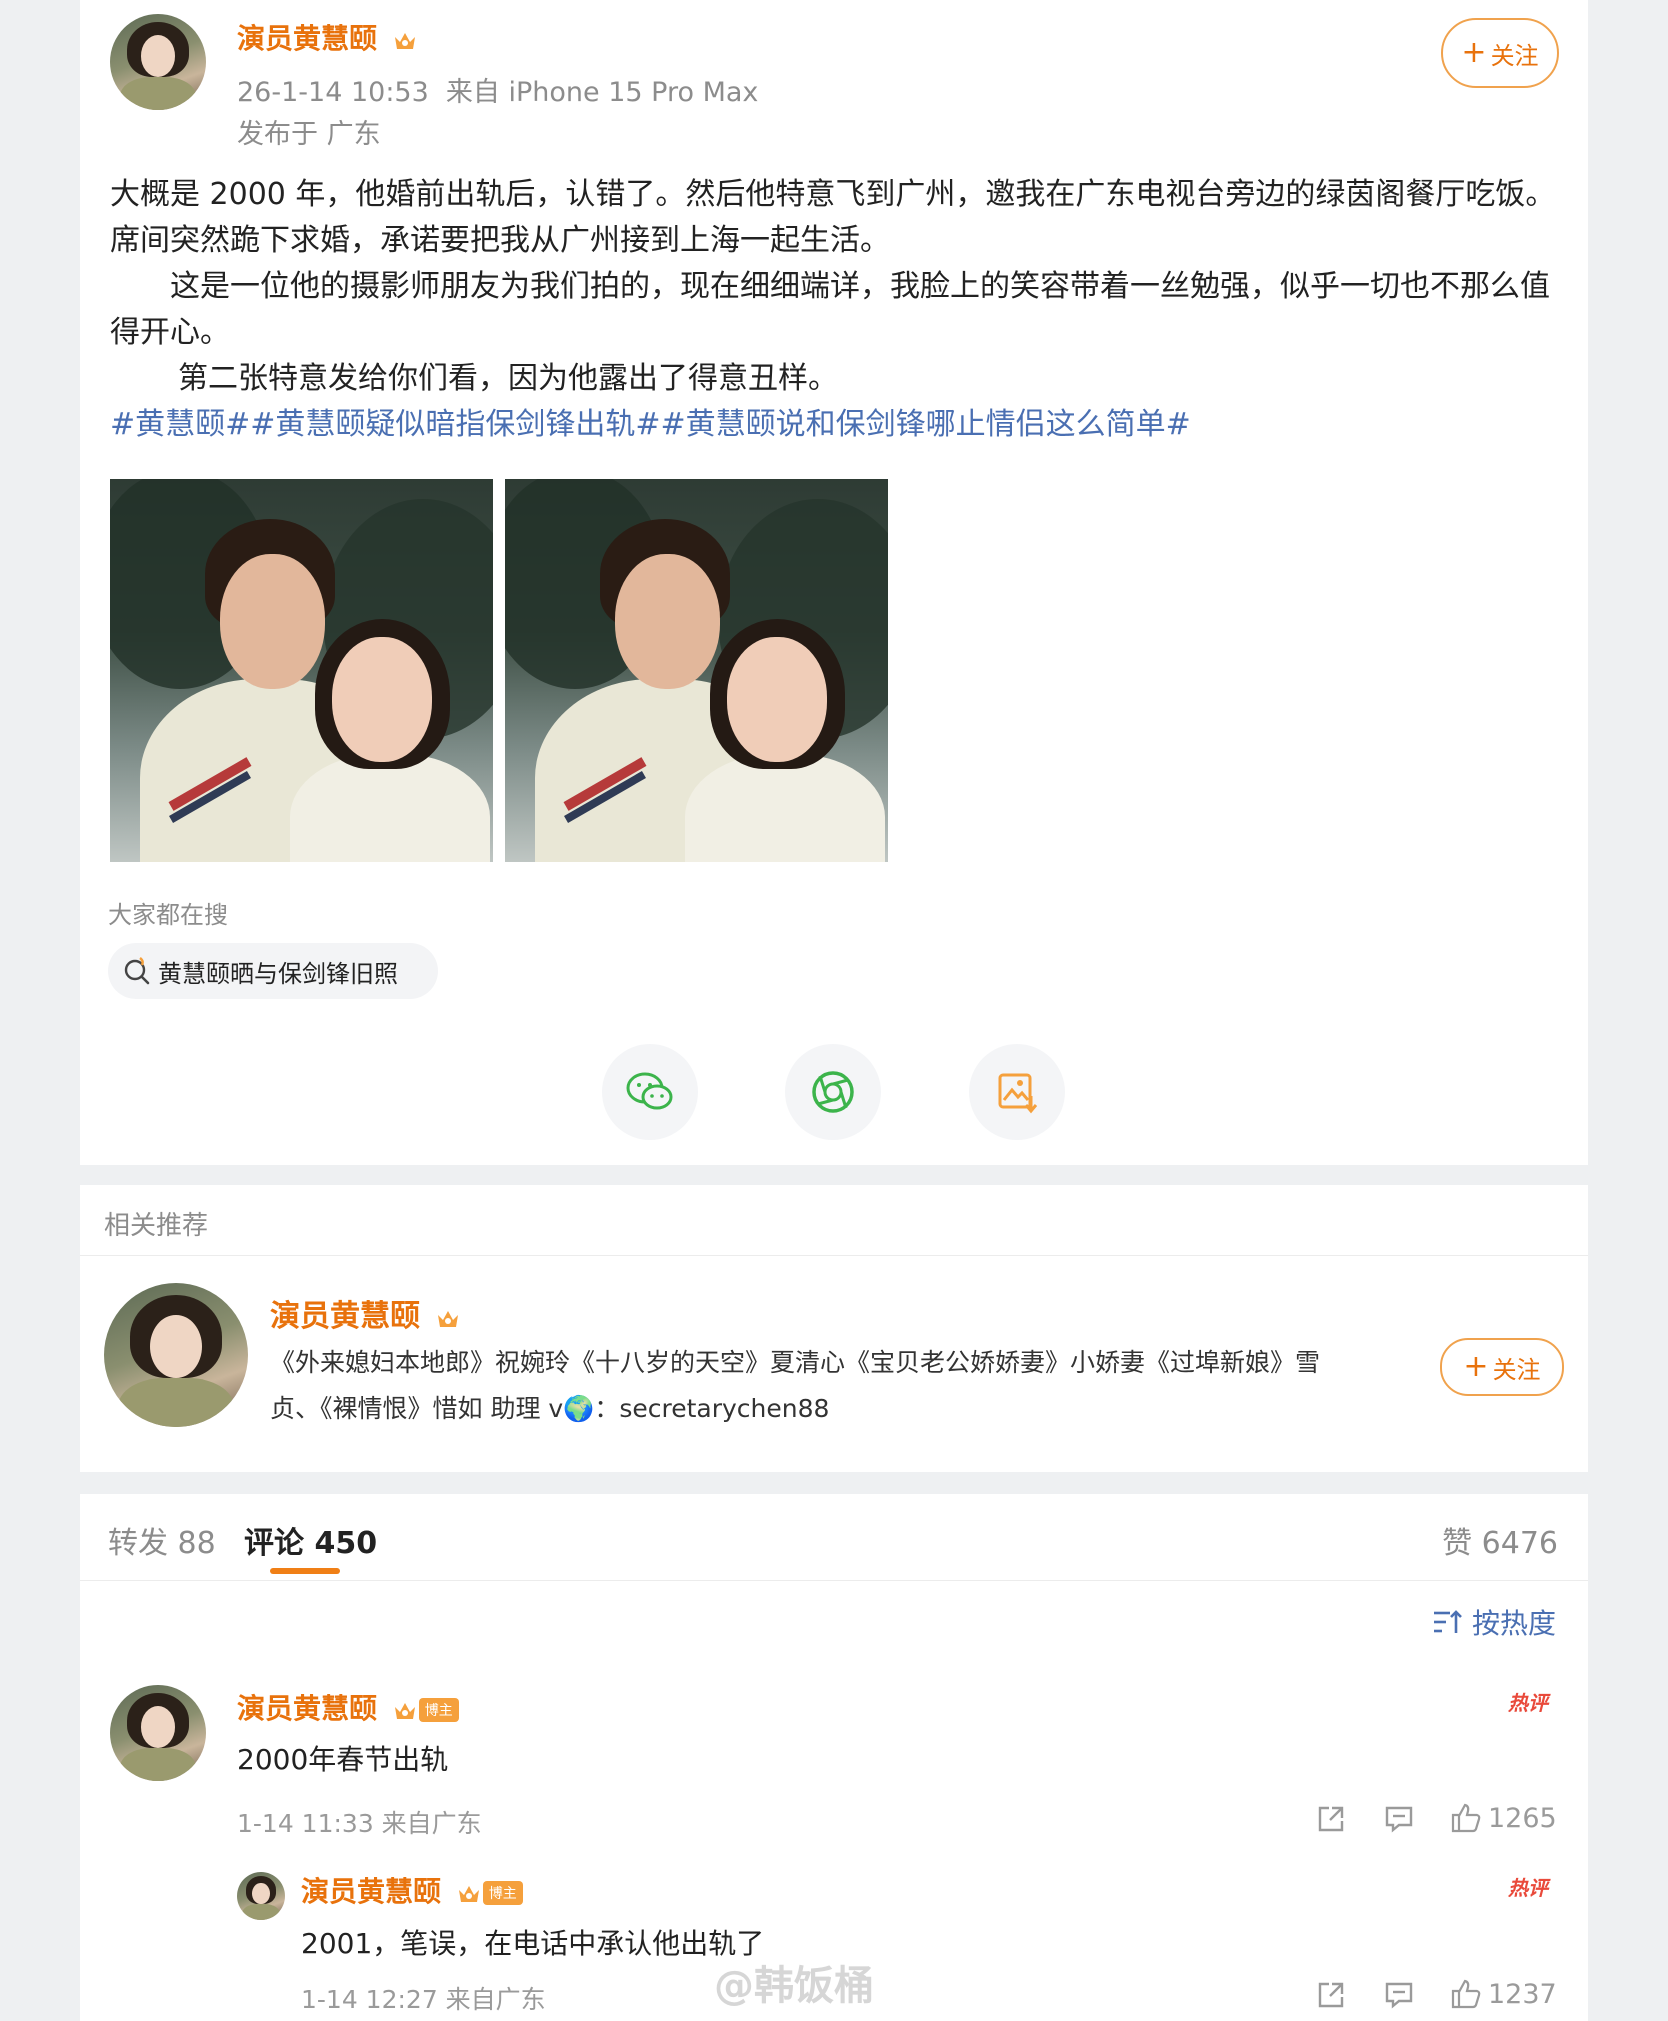 Image resolution: width=1668 pixels, height=2021 pixels. Describe the element at coordinates (305, 1571) in the screenshot. I see `active-tab-indicator` at that location.